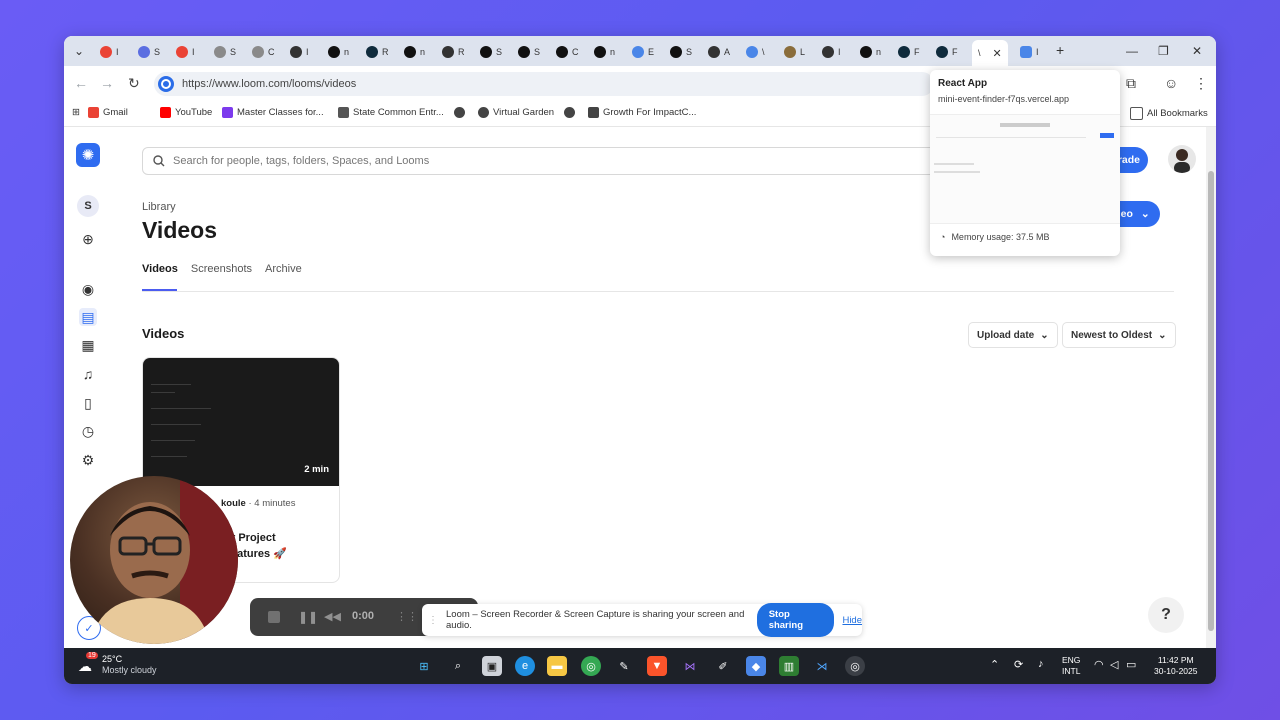  What do you see at coordinates (1163, 51) in the screenshot?
I see `restore-icon: ❐` at bounding box center [1163, 51].